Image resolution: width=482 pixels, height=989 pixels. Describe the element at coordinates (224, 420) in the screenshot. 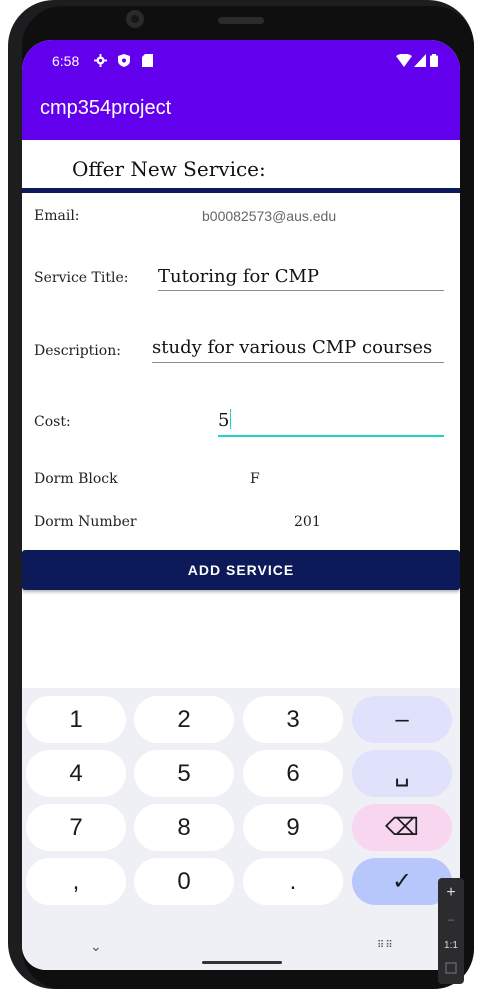

I see `cost-value: 5` at that location.